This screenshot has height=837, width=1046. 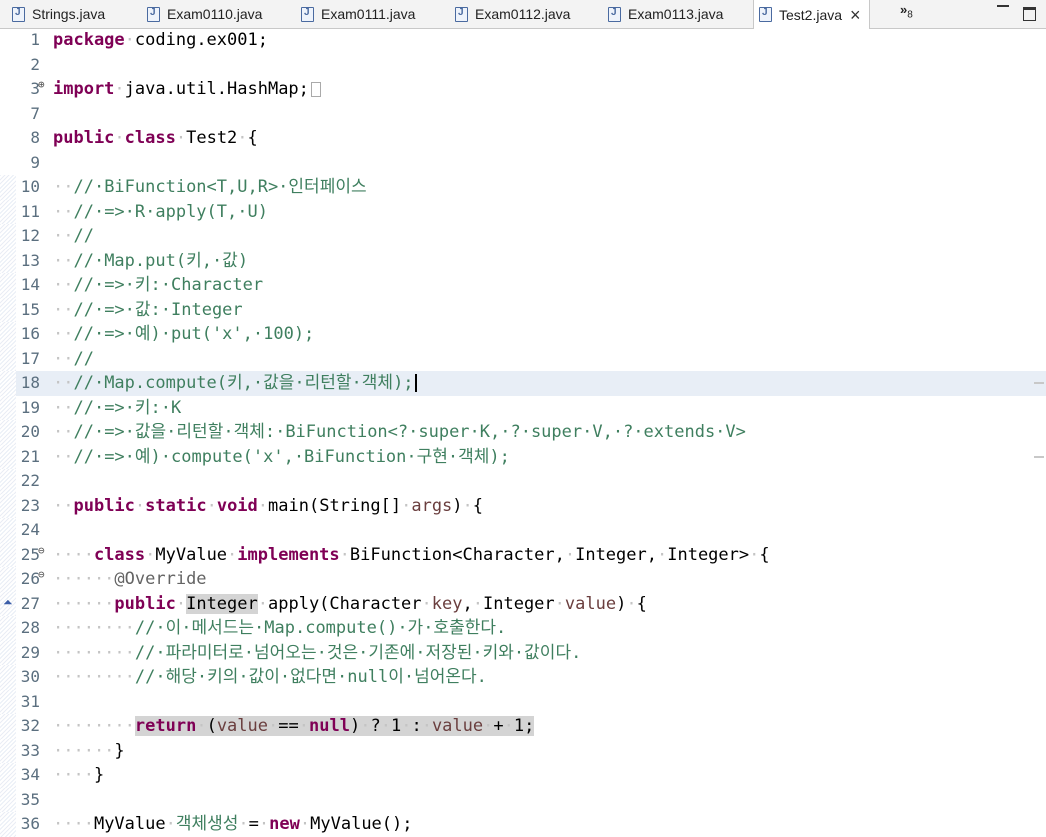 What do you see at coordinates (30, 431) in the screenshot?
I see `line-number: 20` at bounding box center [30, 431].